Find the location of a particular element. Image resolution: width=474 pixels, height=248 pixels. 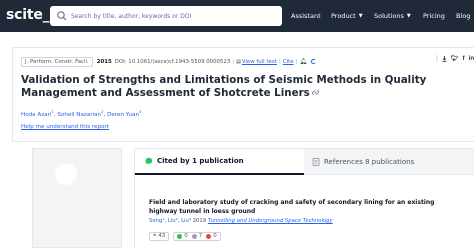

logo: scite_ is located at coordinates (28, 15).